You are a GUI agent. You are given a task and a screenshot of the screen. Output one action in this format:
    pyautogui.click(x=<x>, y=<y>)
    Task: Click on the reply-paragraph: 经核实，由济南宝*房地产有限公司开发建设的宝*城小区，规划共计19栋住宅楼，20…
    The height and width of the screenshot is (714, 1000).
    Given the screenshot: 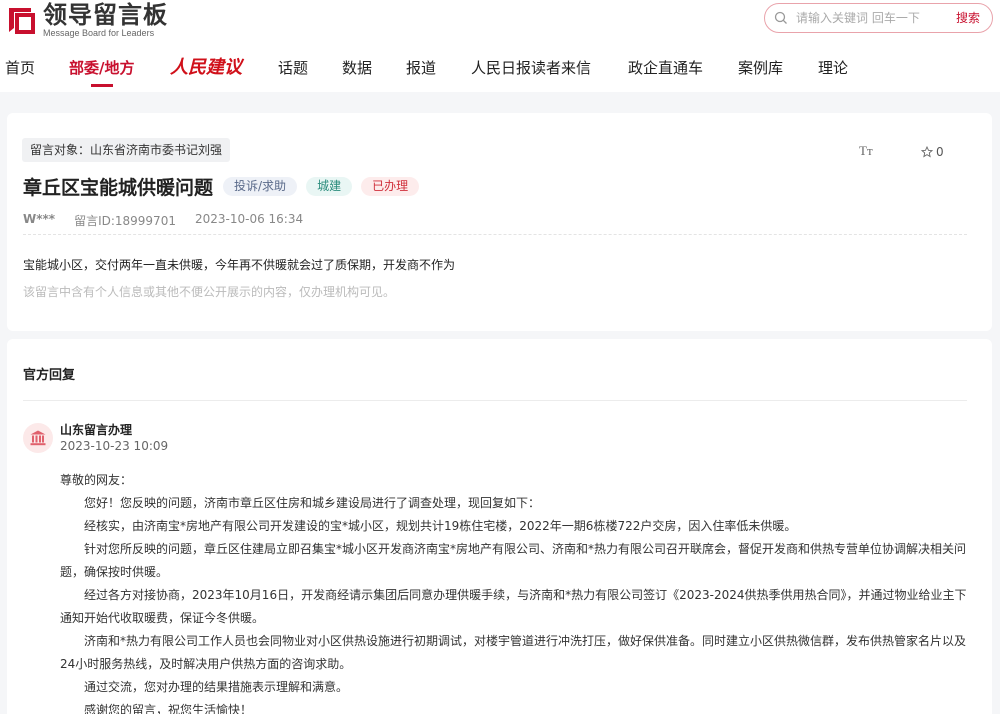 What is the action you would take?
    pyautogui.click(x=440, y=526)
    